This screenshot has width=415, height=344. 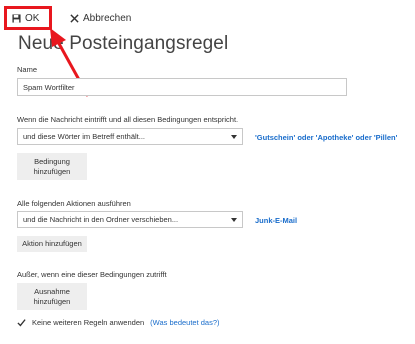 What do you see at coordinates (52, 291) in the screenshot?
I see `add-exception-label-line1: Ausnahme` at bounding box center [52, 291].